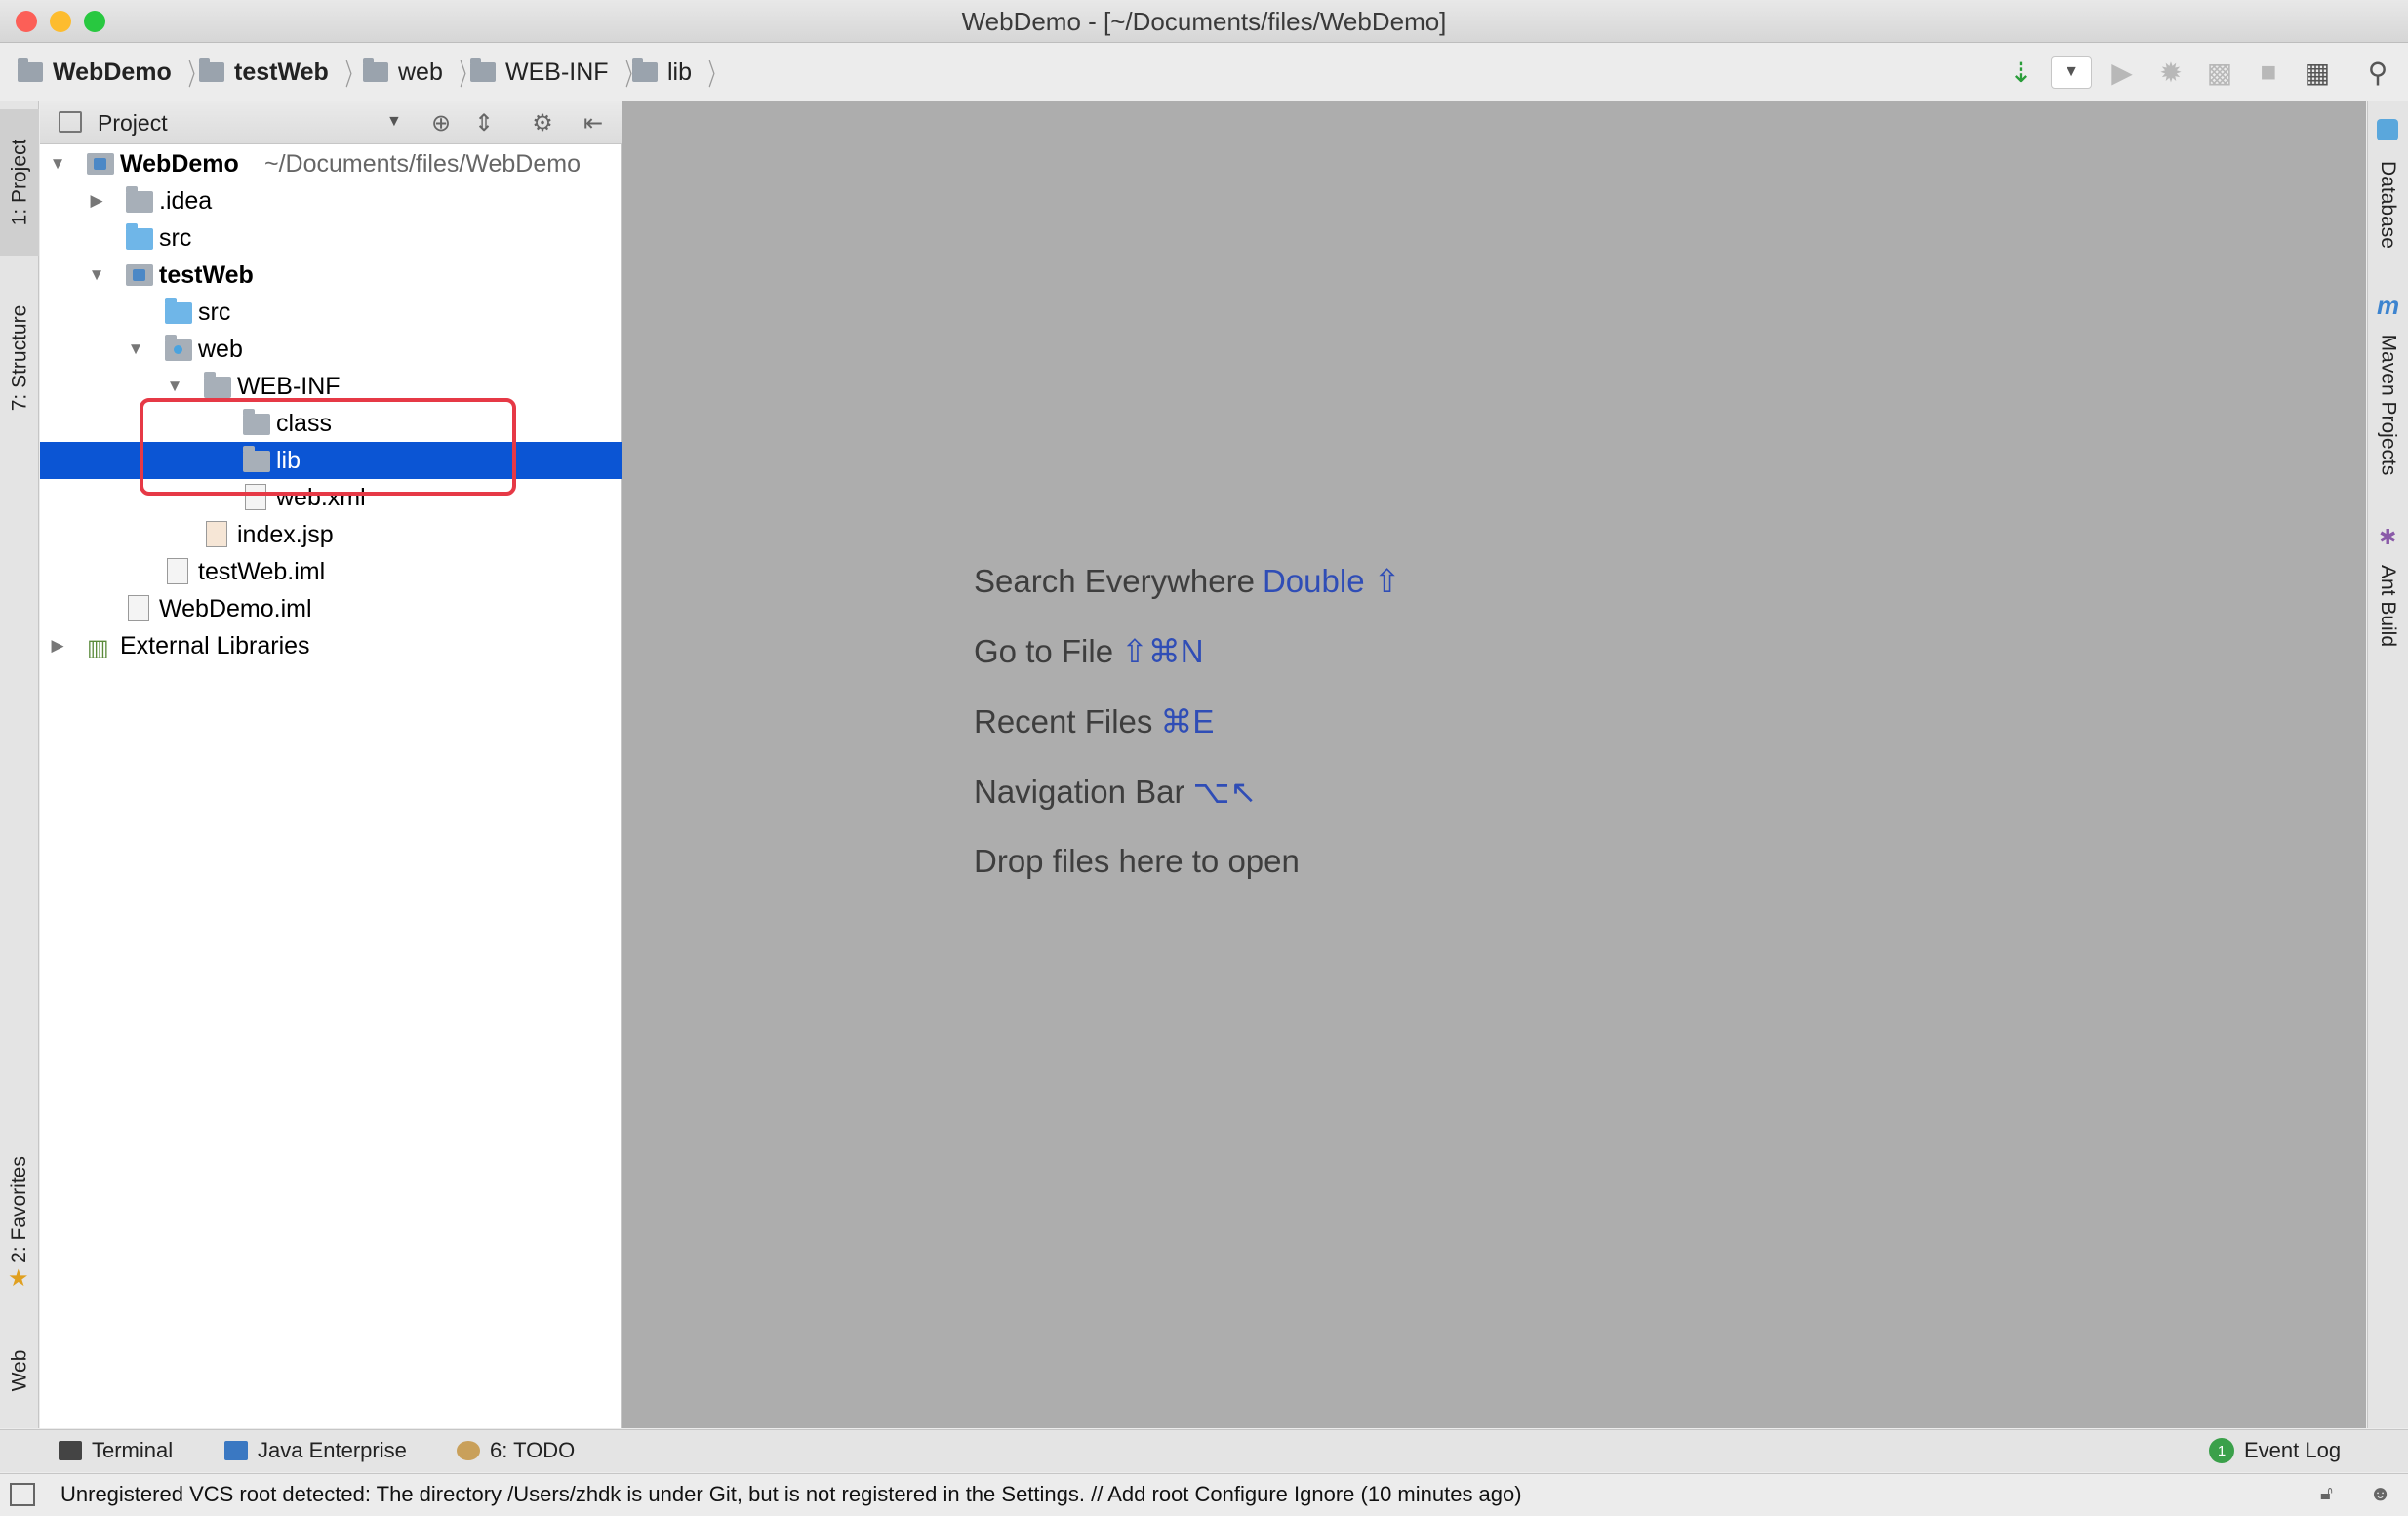 This screenshot has height=1516, width=2408. I want to click on chevron-down-icon: ▼, so click(394, 122).